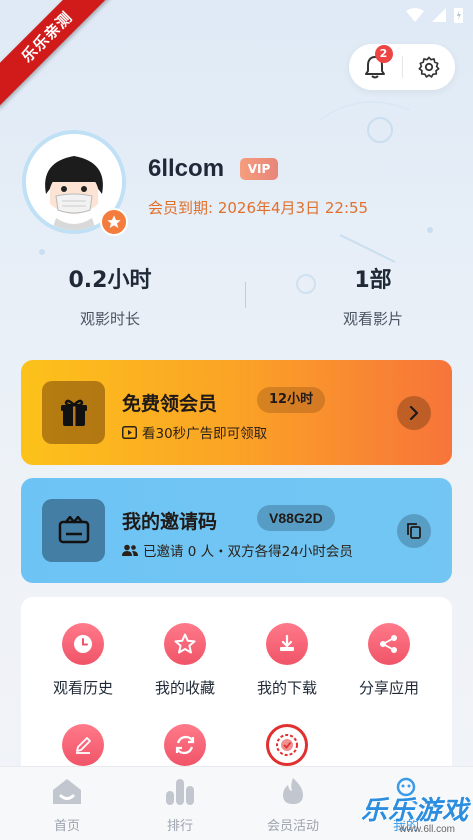 This screenshot has width=473, height=840. I want to click on download-icon, so click(287, 644).